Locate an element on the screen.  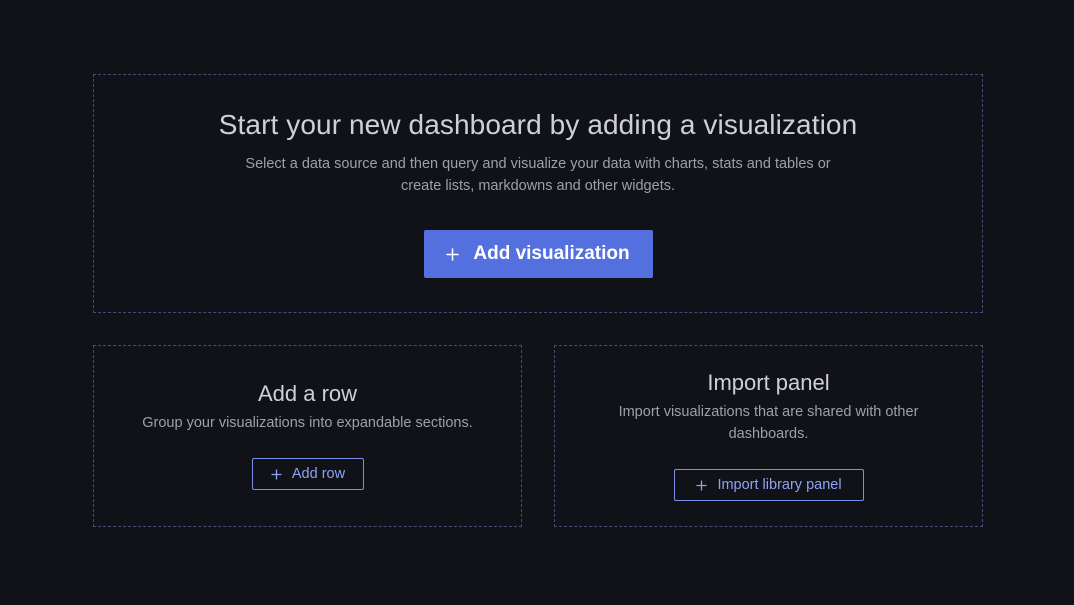
import-panel-title: Import panel is located at coordinates (768, 382).